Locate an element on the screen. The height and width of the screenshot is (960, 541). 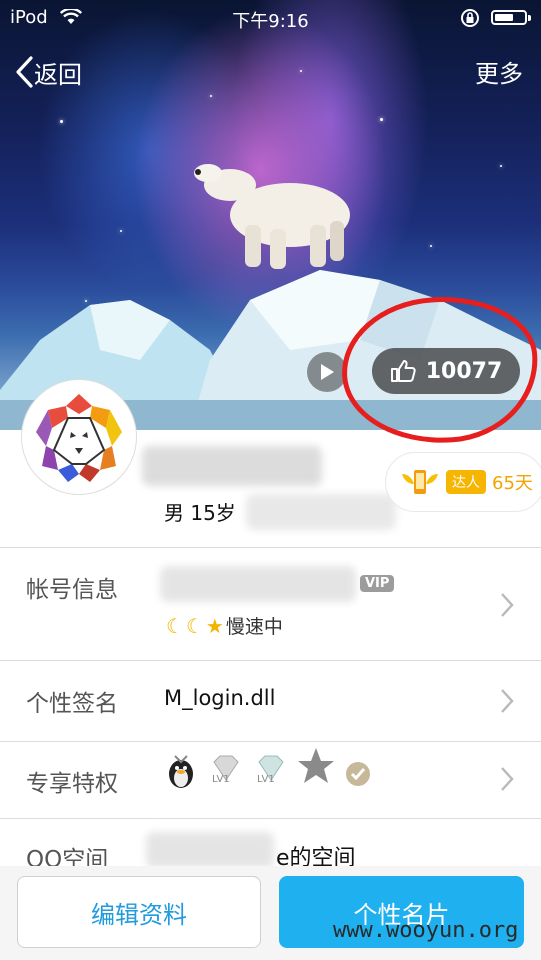
account-redacted is located at coordinates (258, 584).